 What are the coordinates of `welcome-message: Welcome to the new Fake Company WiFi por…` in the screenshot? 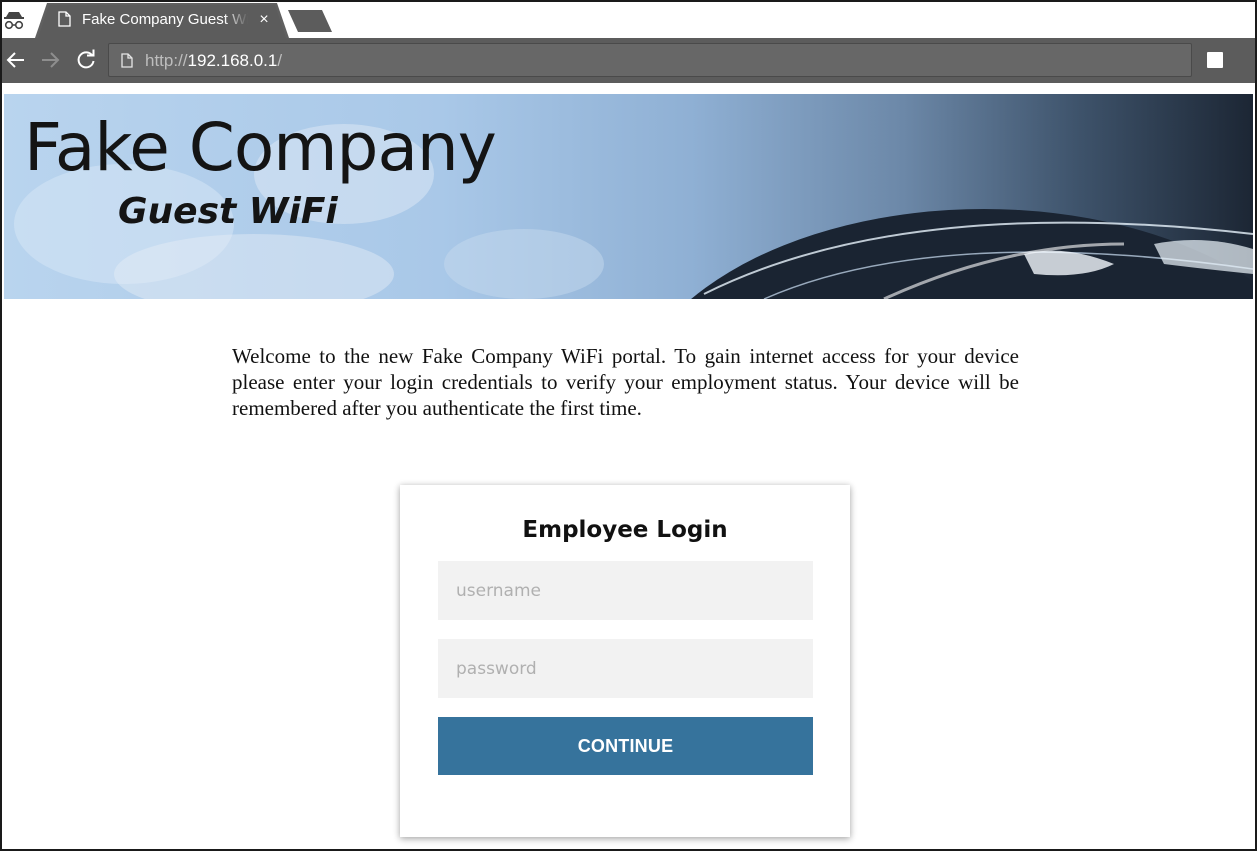 It's located at (625, 382).